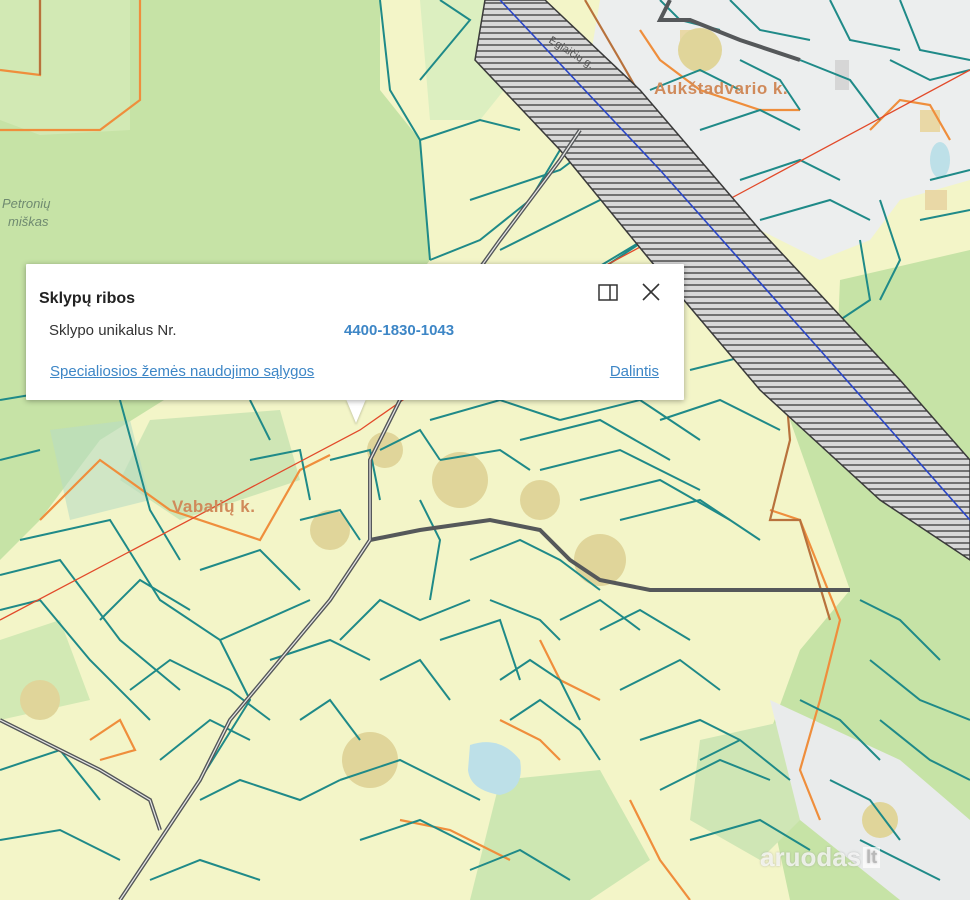 The width and height of the screenshot is (970, 900). Describe the element at coordinates (634, 371) in the screenshot. I see `share-link: Dalintis` at that location.